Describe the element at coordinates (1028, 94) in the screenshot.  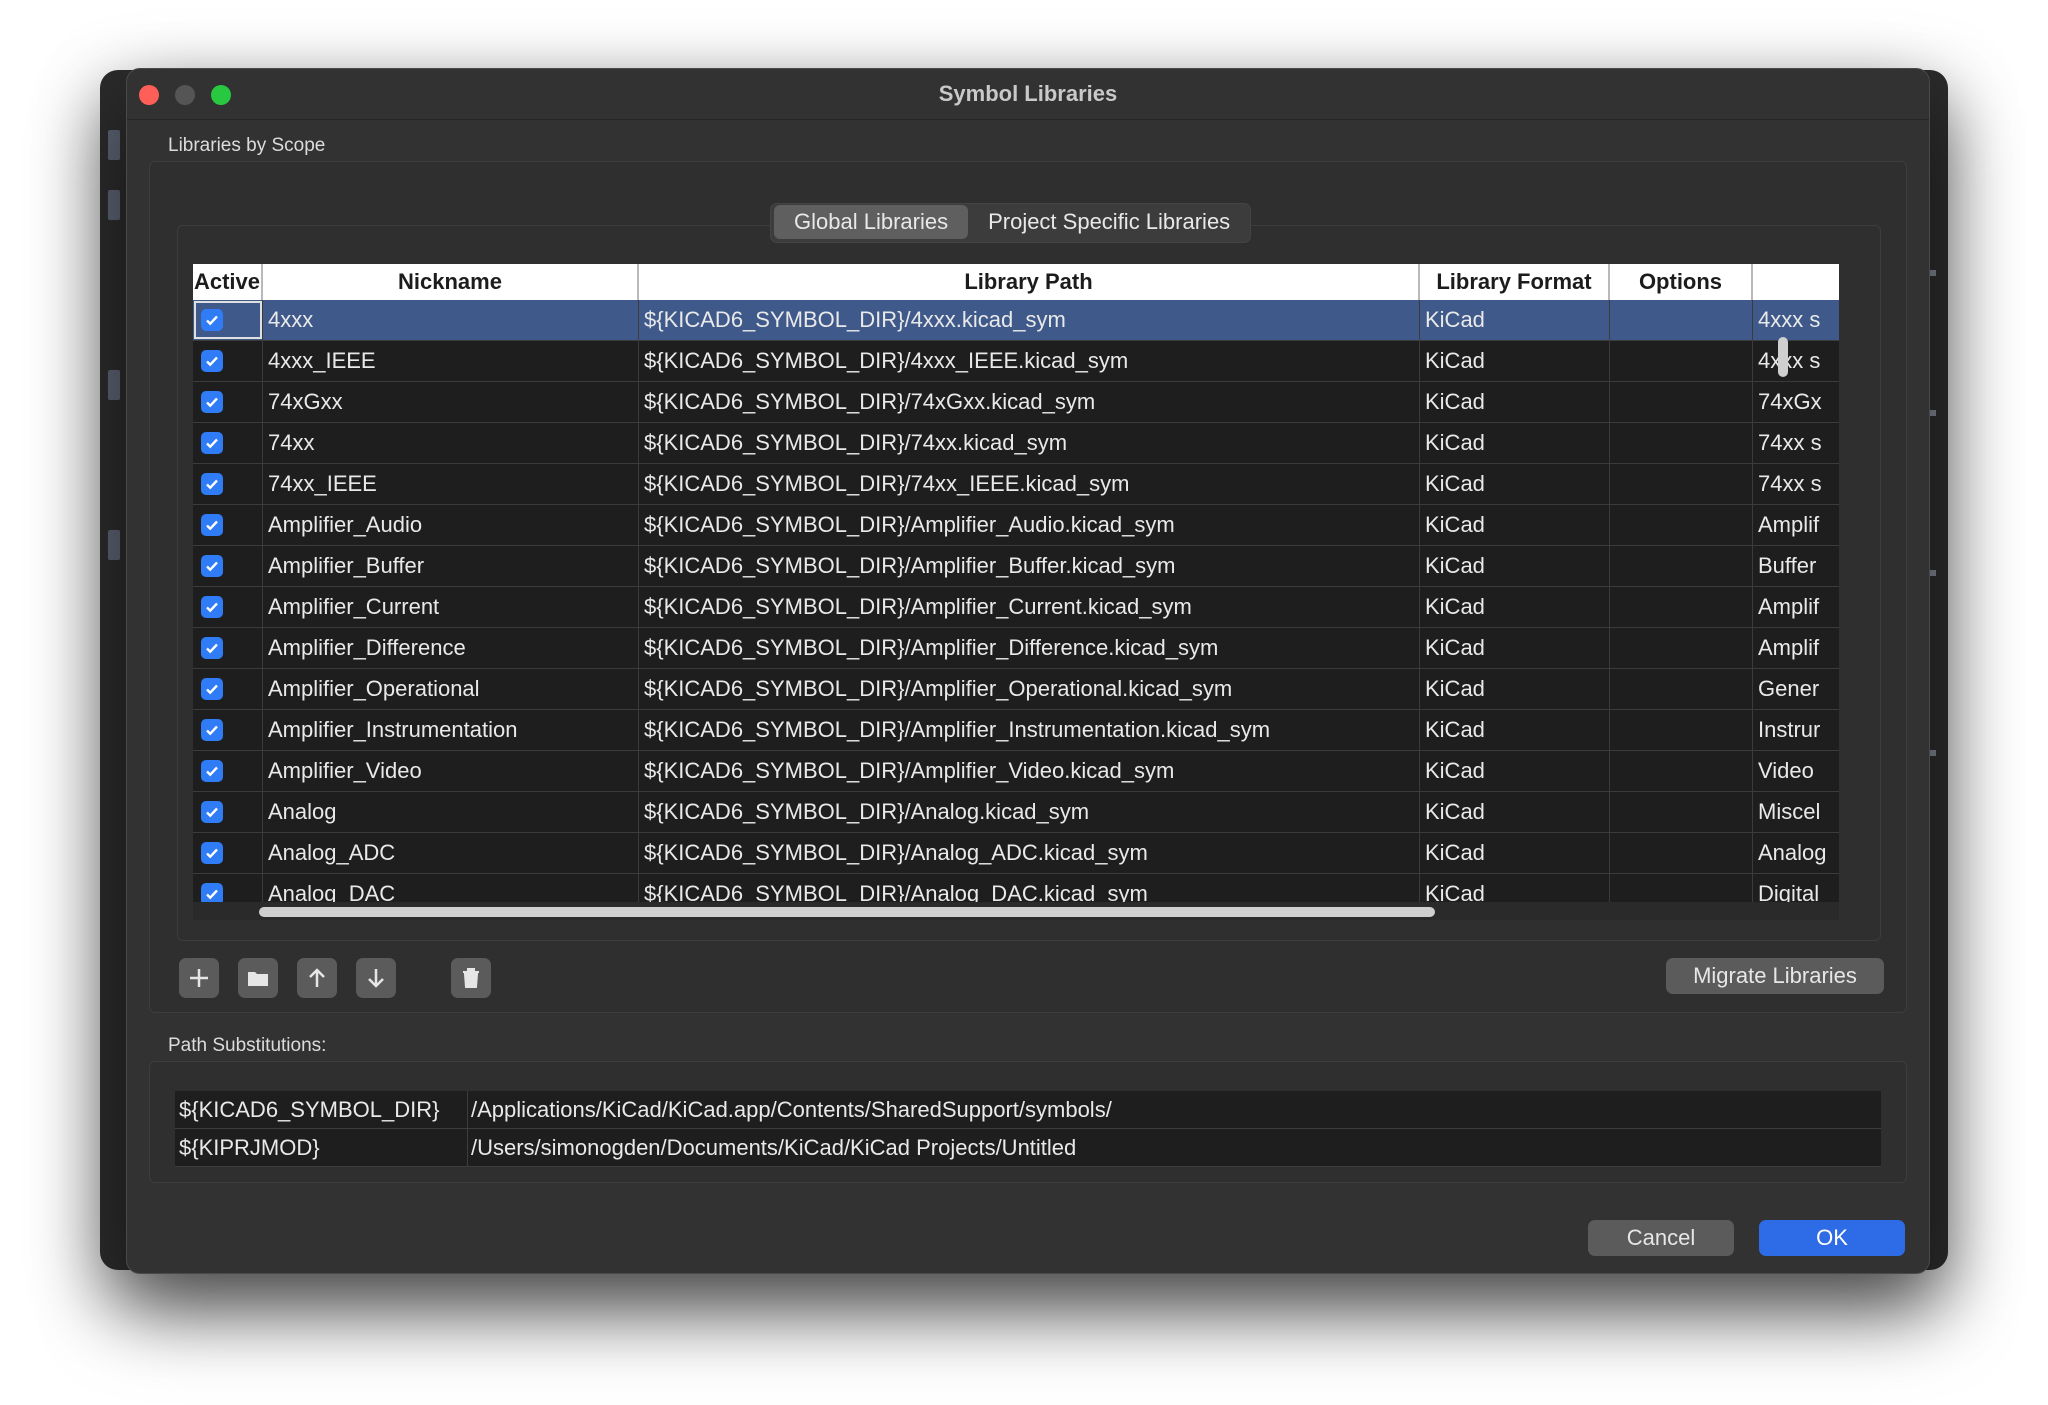
I see `title-bar: Symbol Libraries` at that location.